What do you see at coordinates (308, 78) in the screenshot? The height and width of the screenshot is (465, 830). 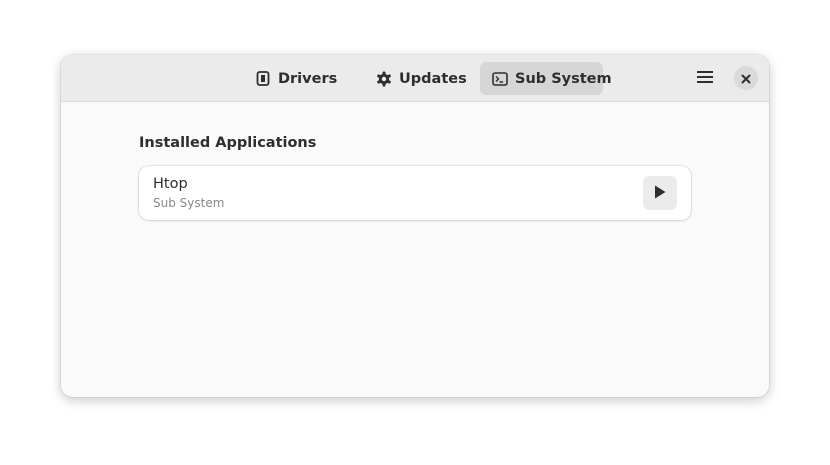 I see `tab-drivers-label: Drivers` at bounding box center [308, 78].